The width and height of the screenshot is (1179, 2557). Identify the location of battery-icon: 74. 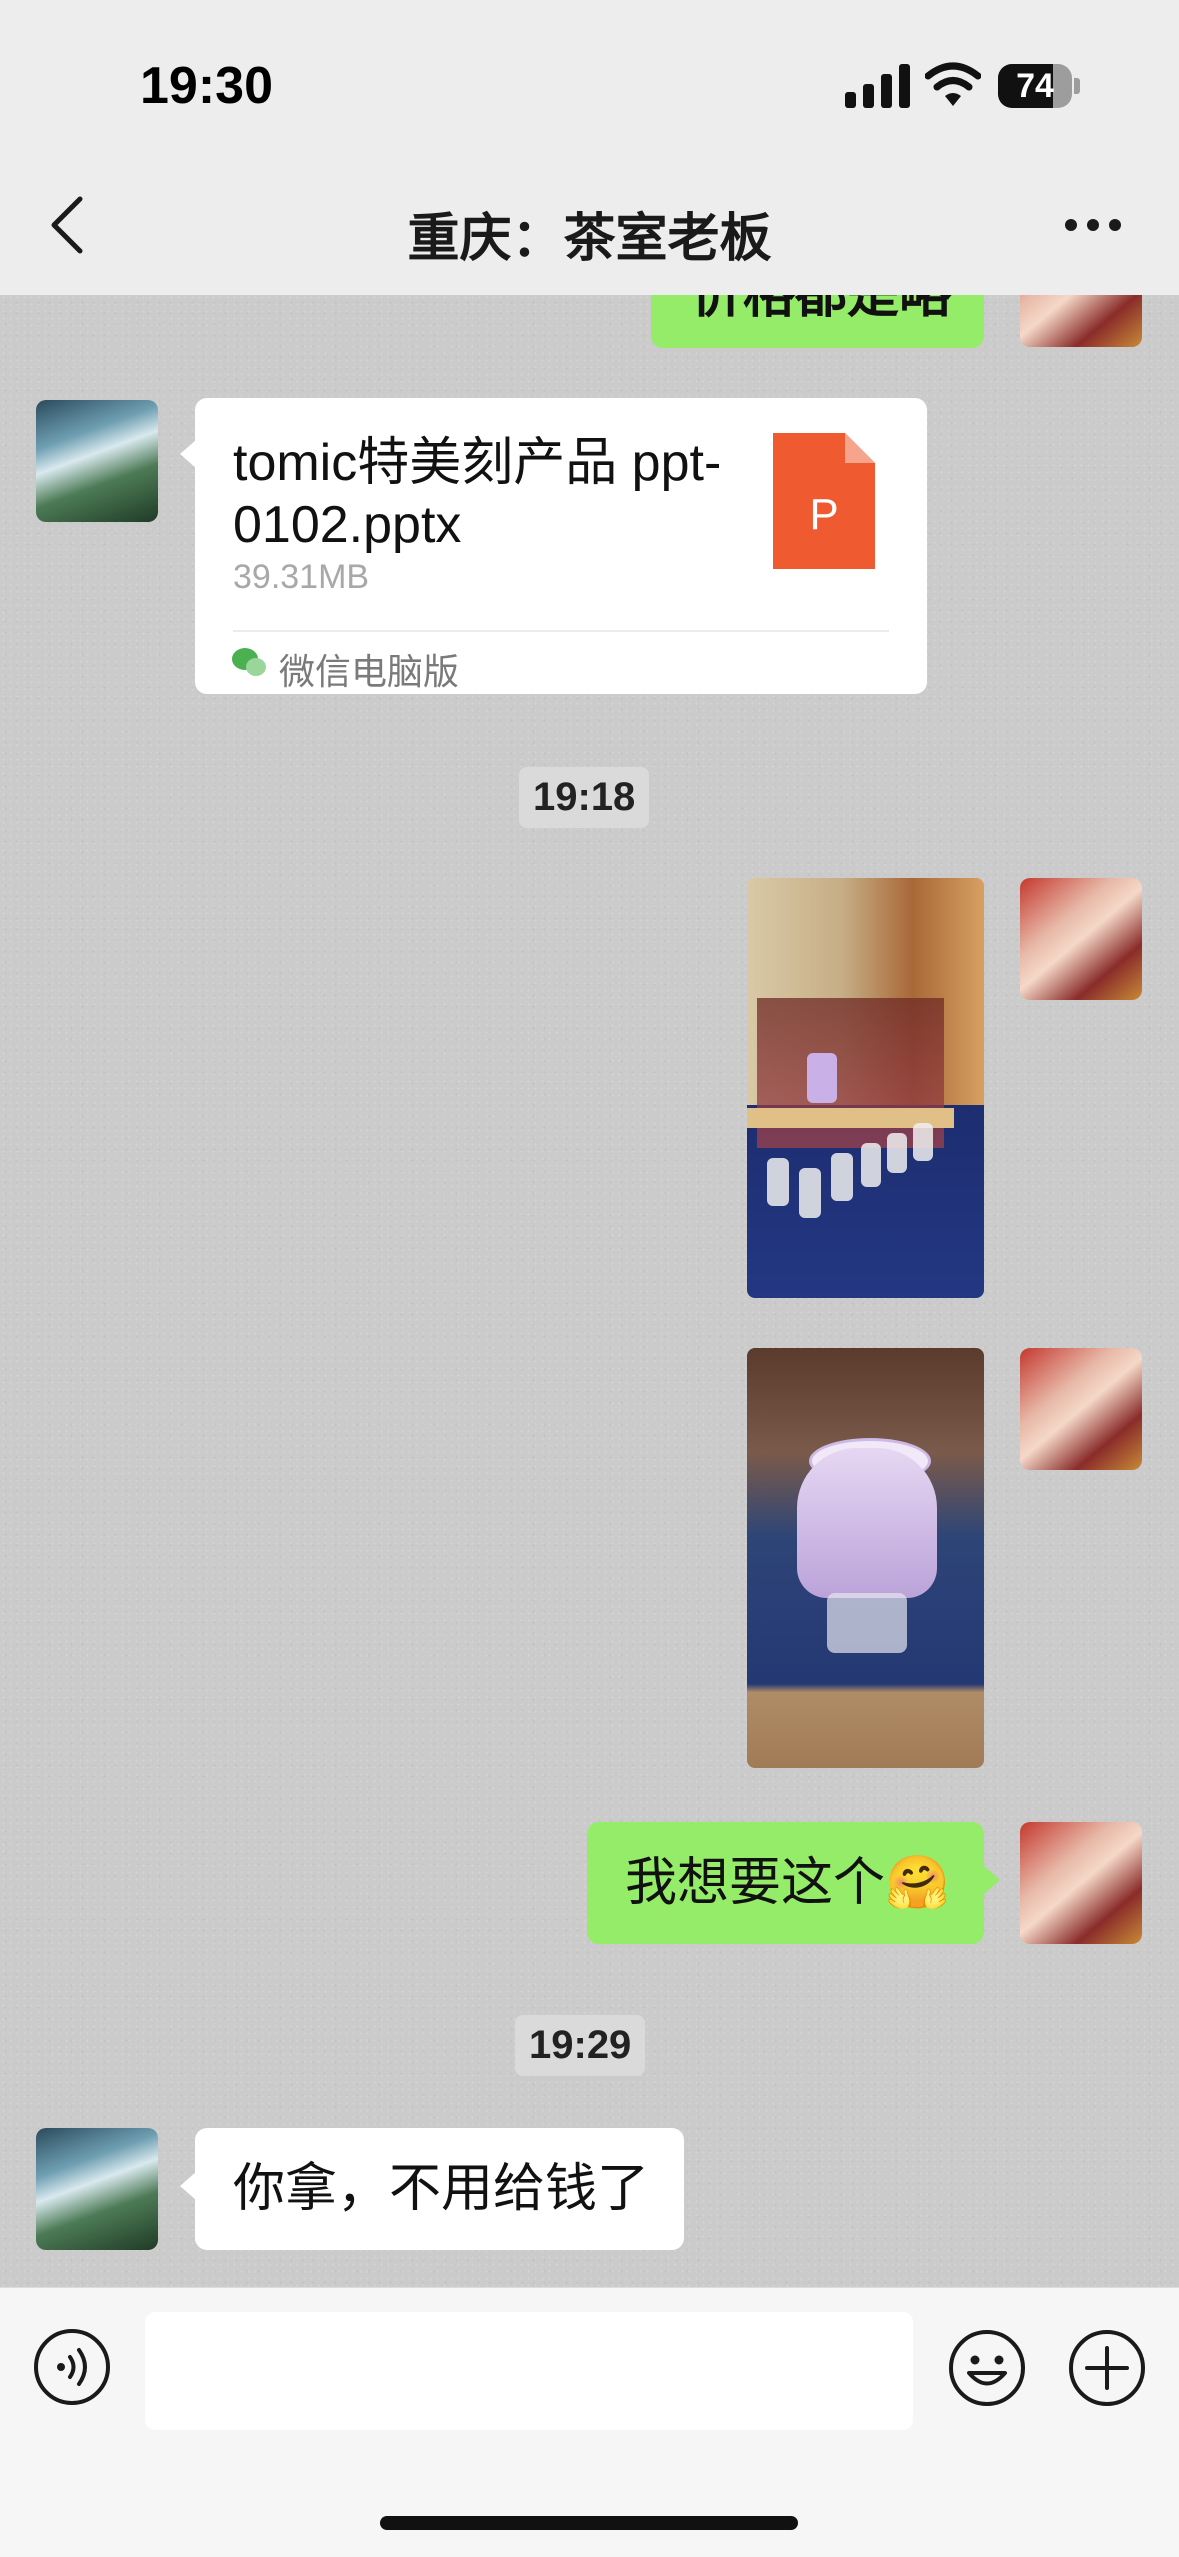
(1035, 86).